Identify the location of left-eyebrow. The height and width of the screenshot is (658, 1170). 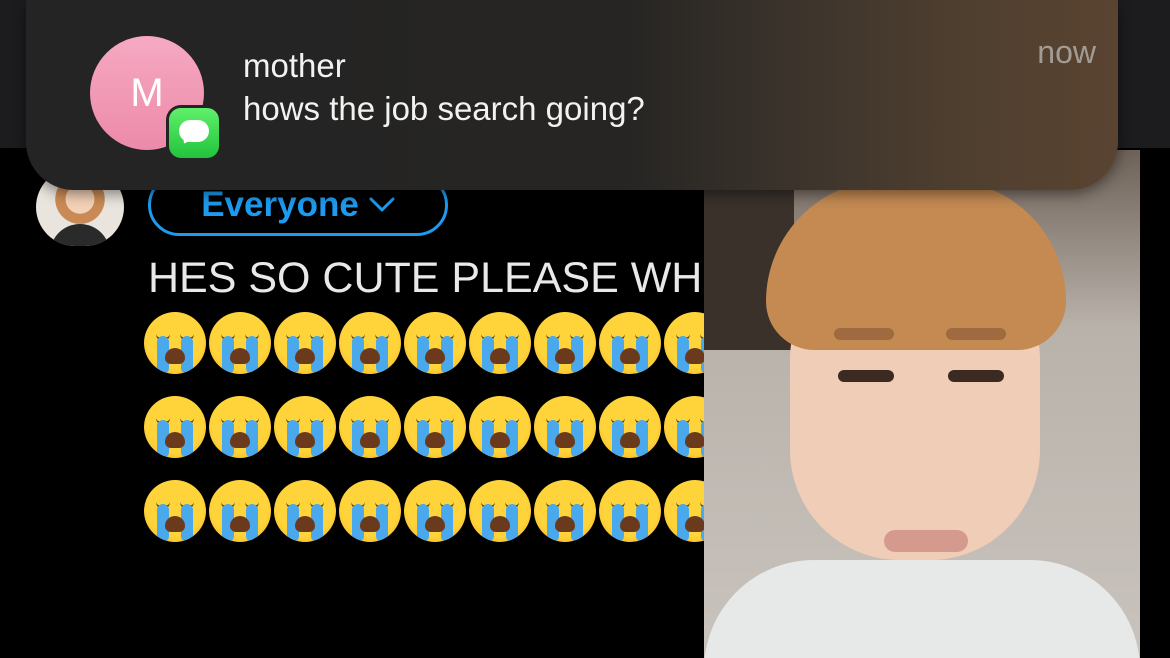
(864, 334).